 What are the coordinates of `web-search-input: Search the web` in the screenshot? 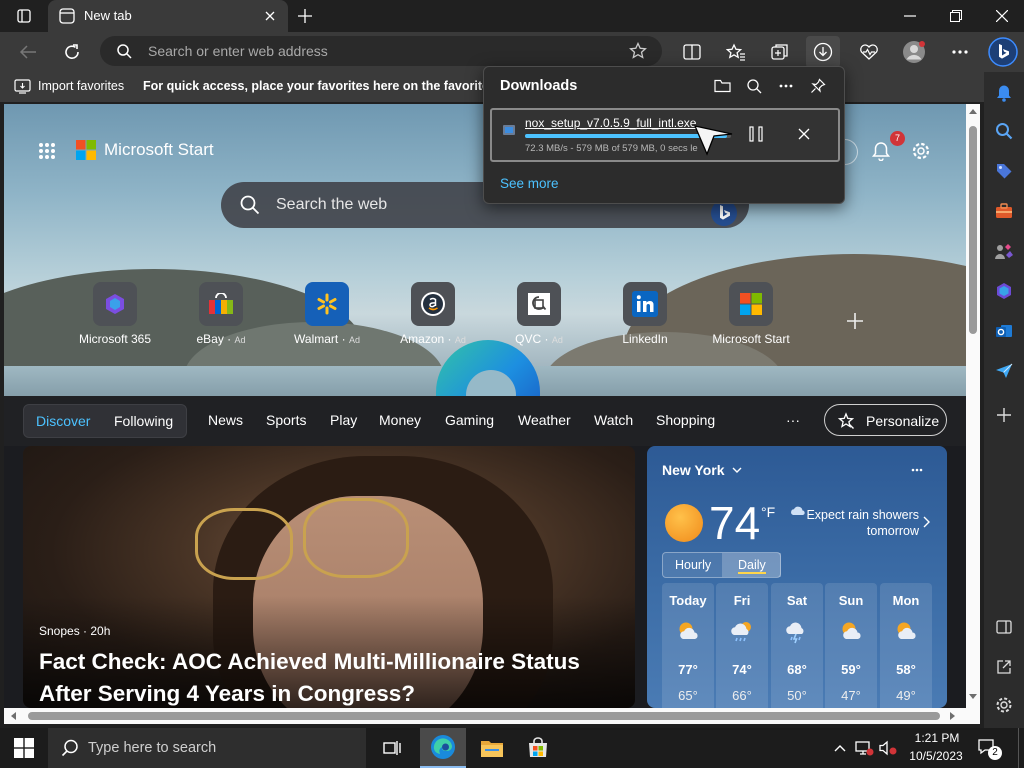 It's located at (331, 205).